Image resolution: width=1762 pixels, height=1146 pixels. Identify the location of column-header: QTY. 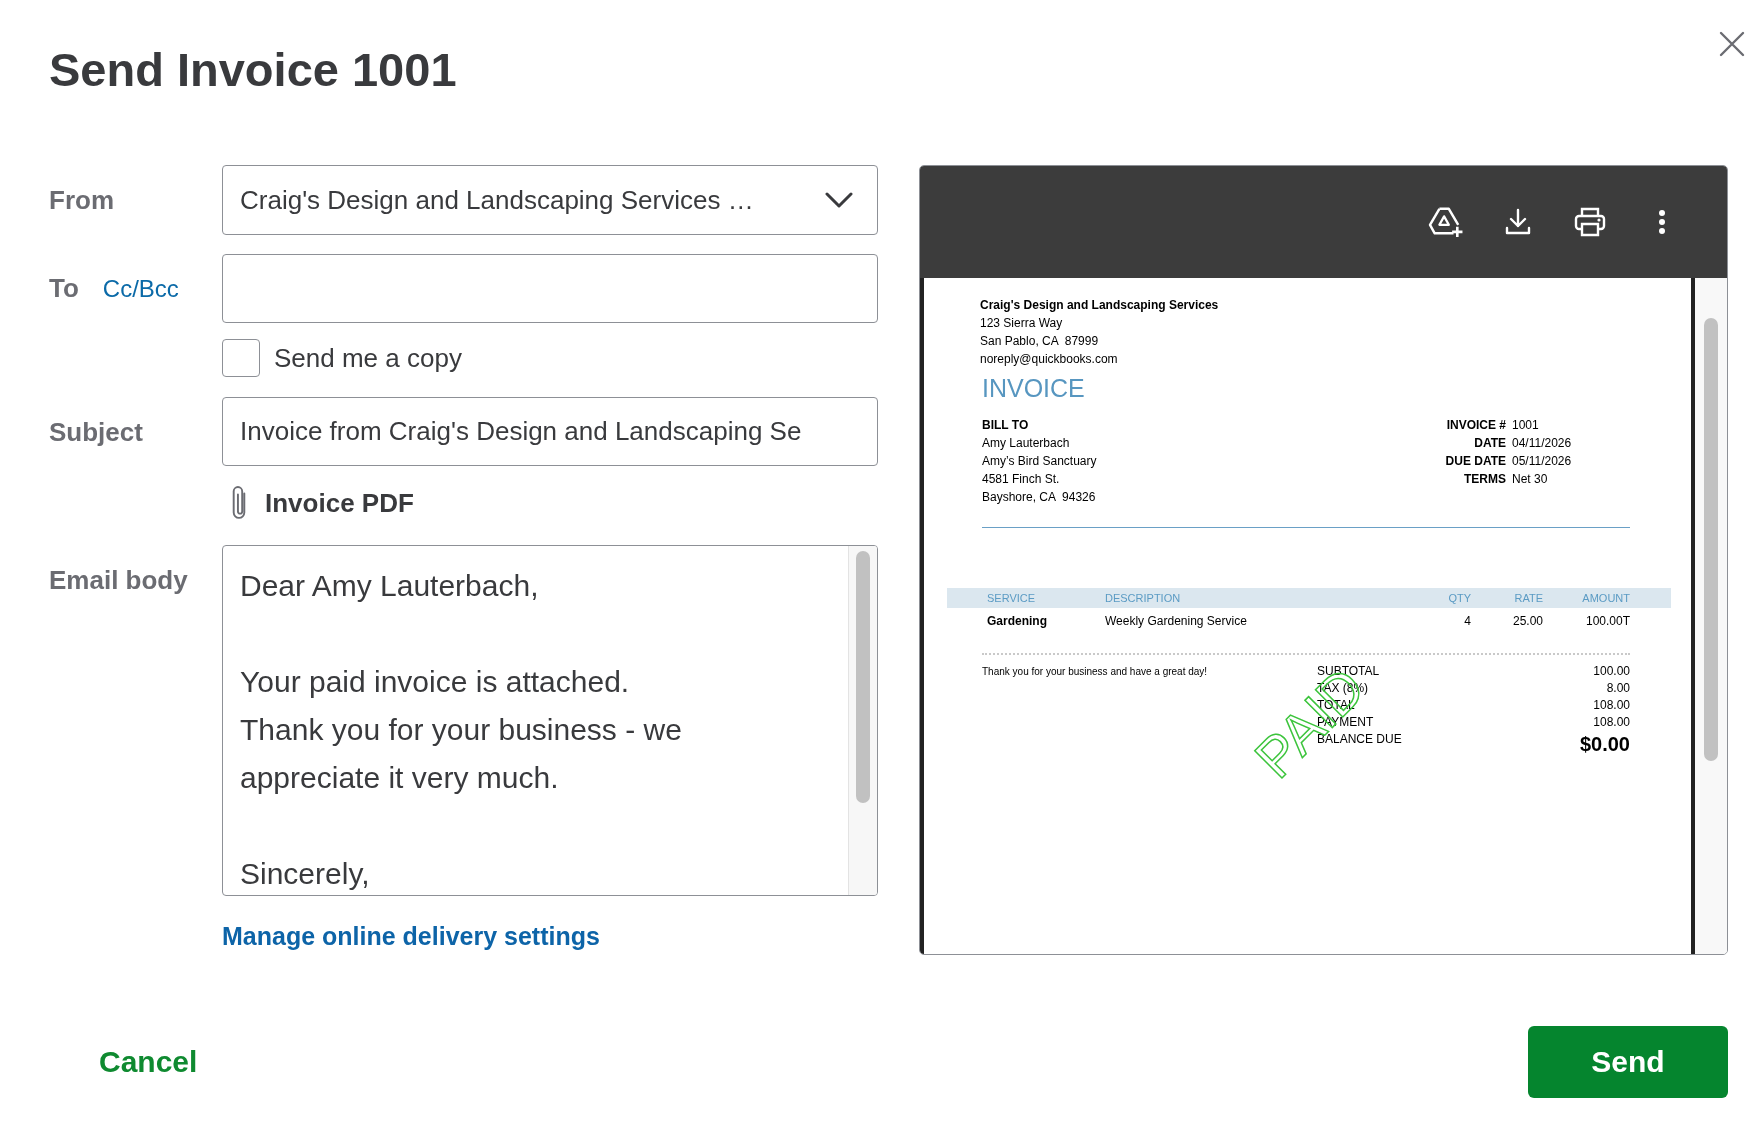
(1459, 598).